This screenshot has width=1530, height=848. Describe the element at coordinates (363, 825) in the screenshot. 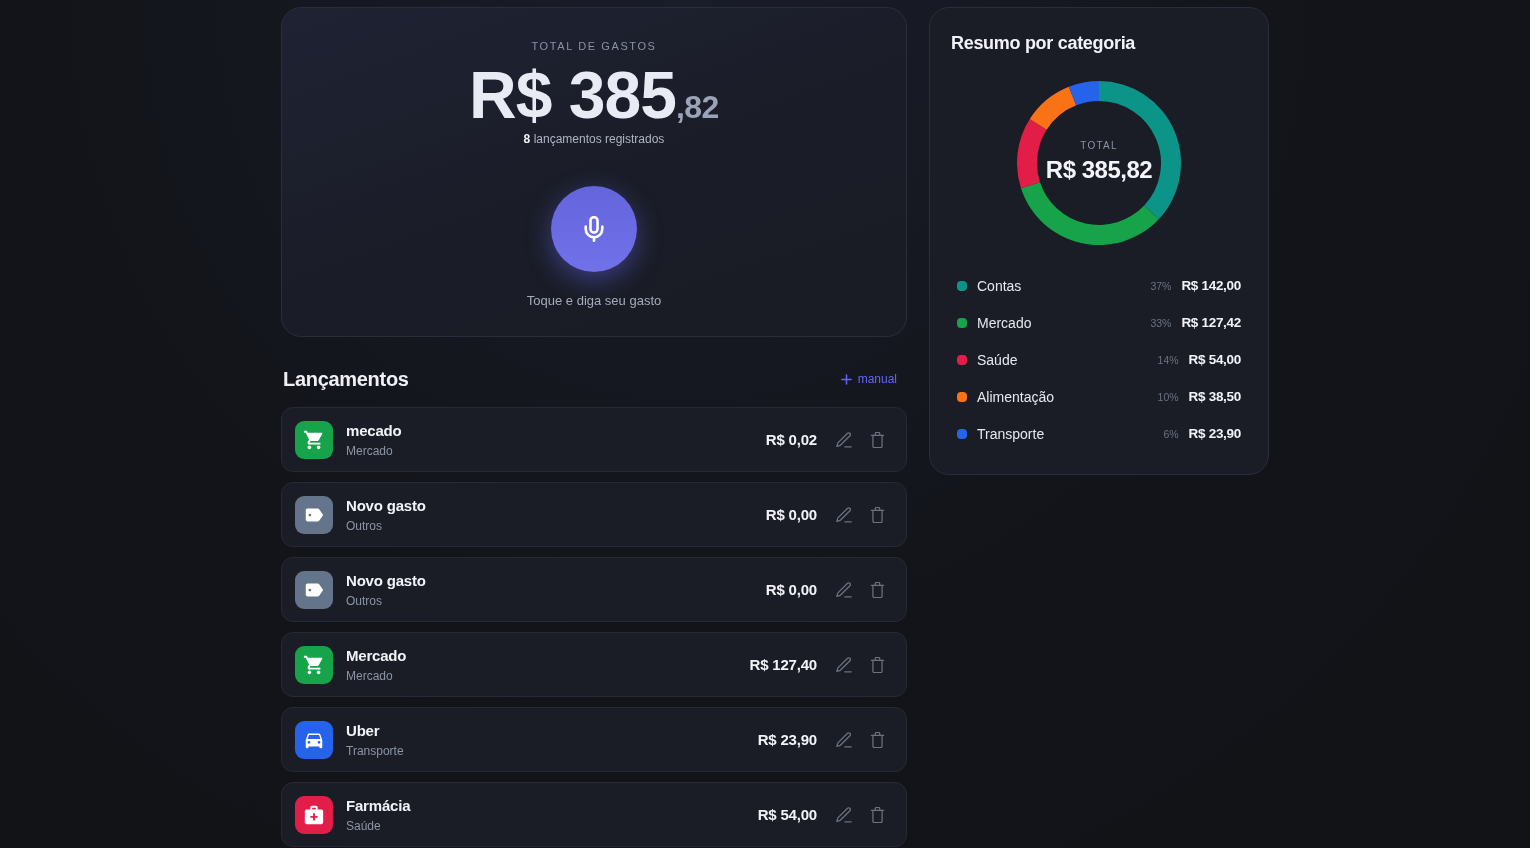

I see `expense-category: Saúde` at that location.